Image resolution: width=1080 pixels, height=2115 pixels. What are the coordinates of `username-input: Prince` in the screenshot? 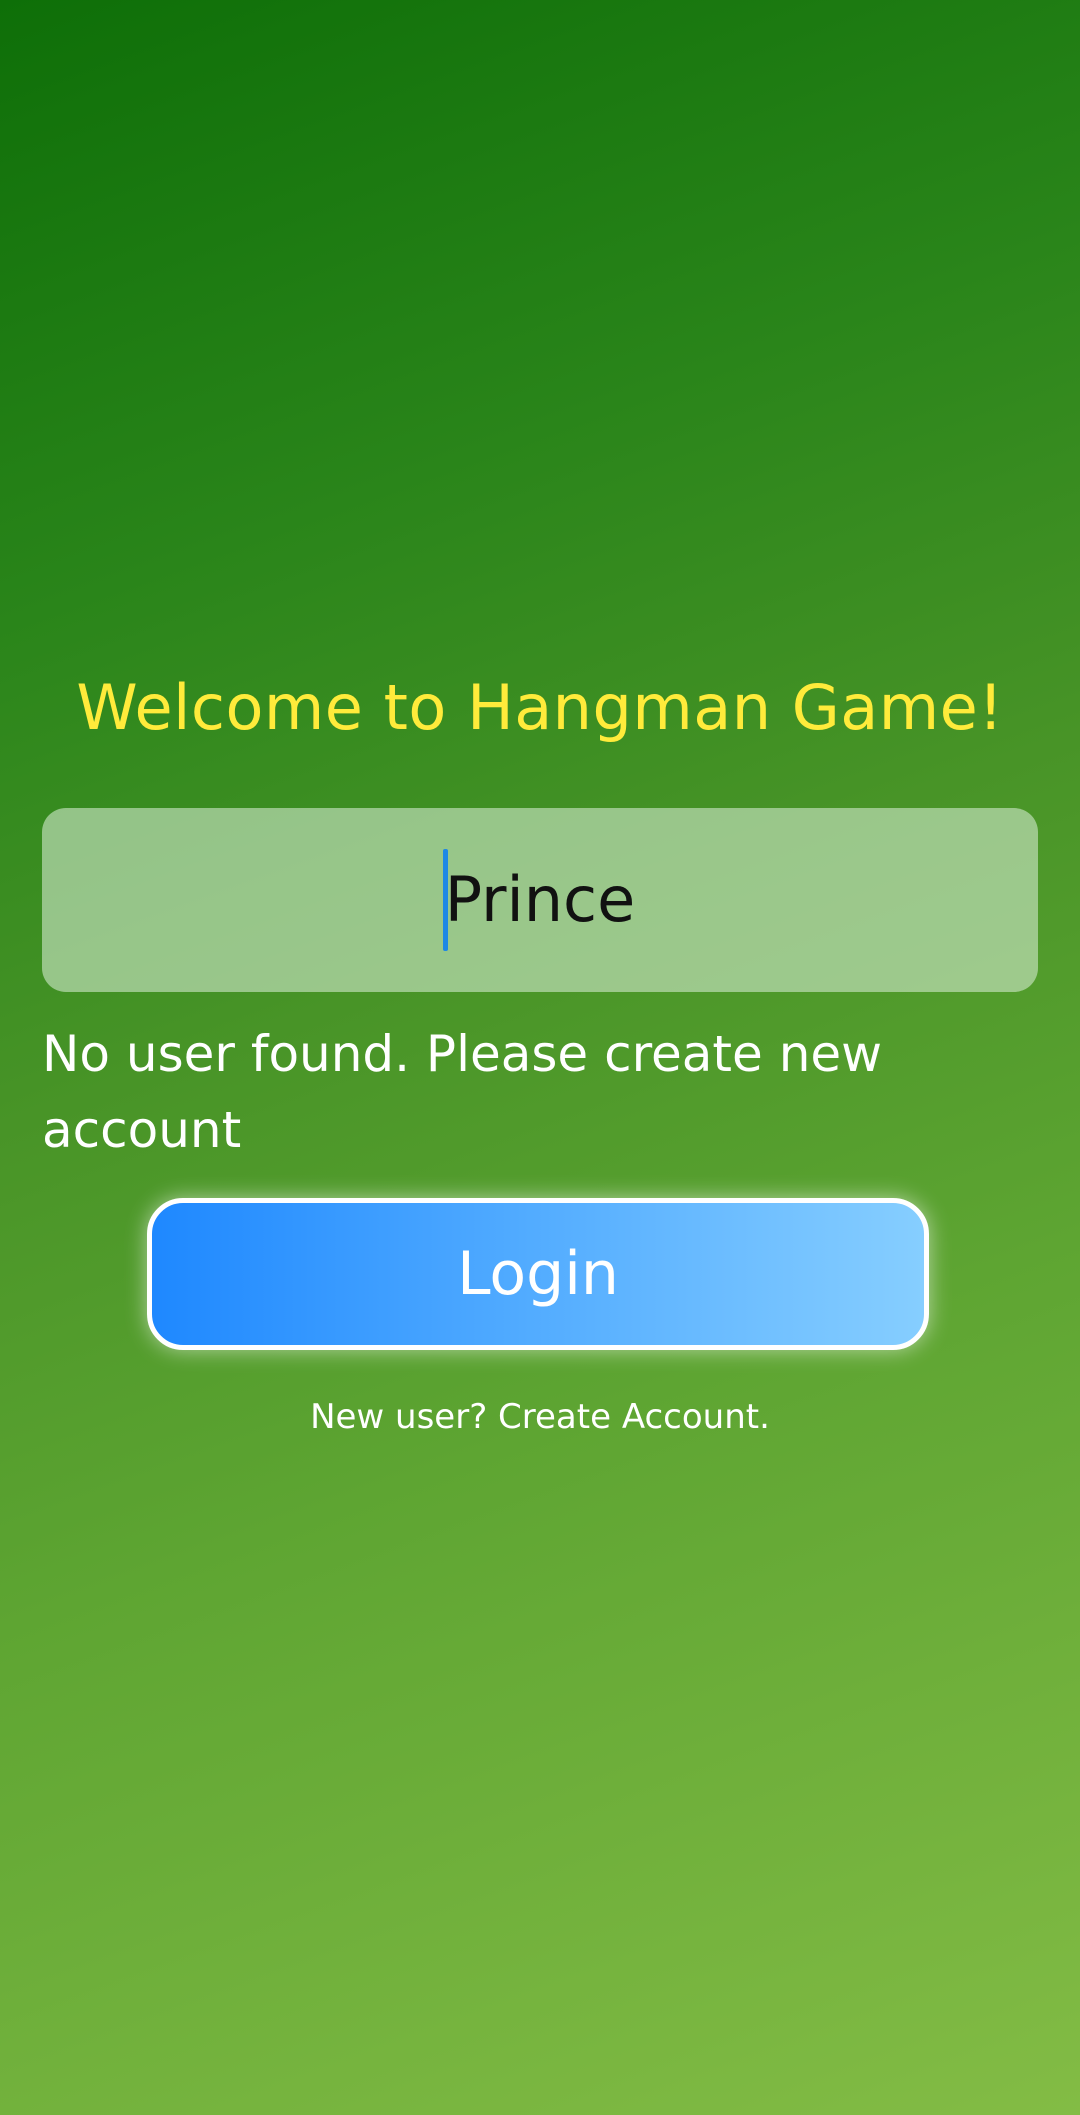 It's located at (540, 900).